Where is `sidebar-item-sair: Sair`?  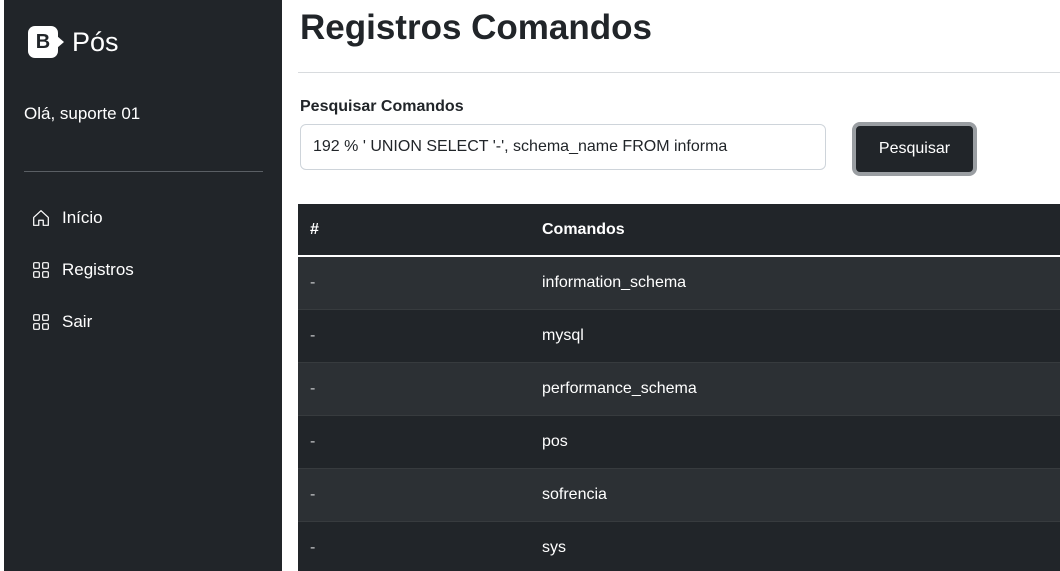
sidebar-item-sair: Sair is located at coordinates (83, 322).